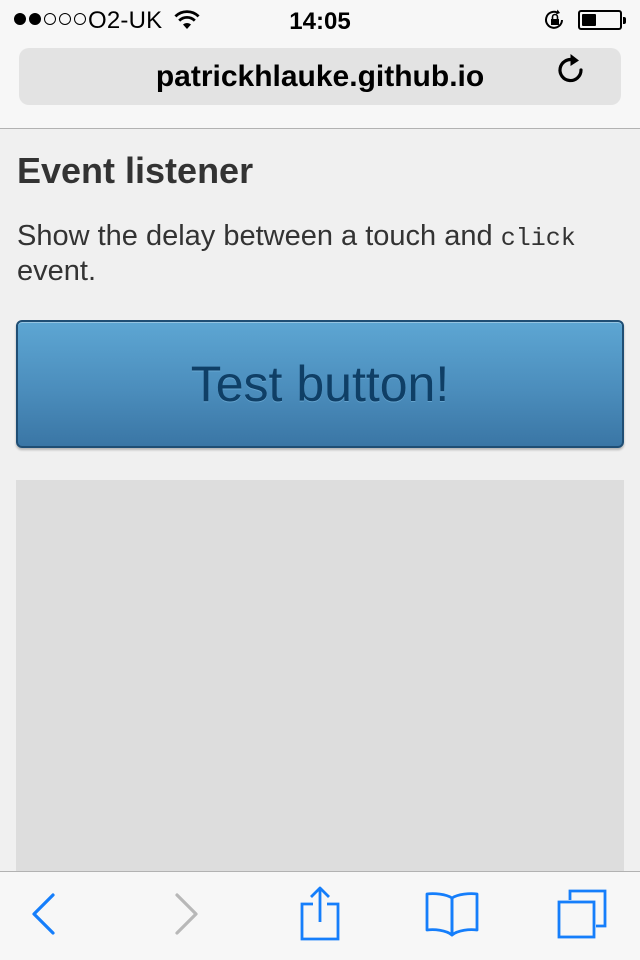  I want to click on rotation-lock-icon, so click(555, 22).